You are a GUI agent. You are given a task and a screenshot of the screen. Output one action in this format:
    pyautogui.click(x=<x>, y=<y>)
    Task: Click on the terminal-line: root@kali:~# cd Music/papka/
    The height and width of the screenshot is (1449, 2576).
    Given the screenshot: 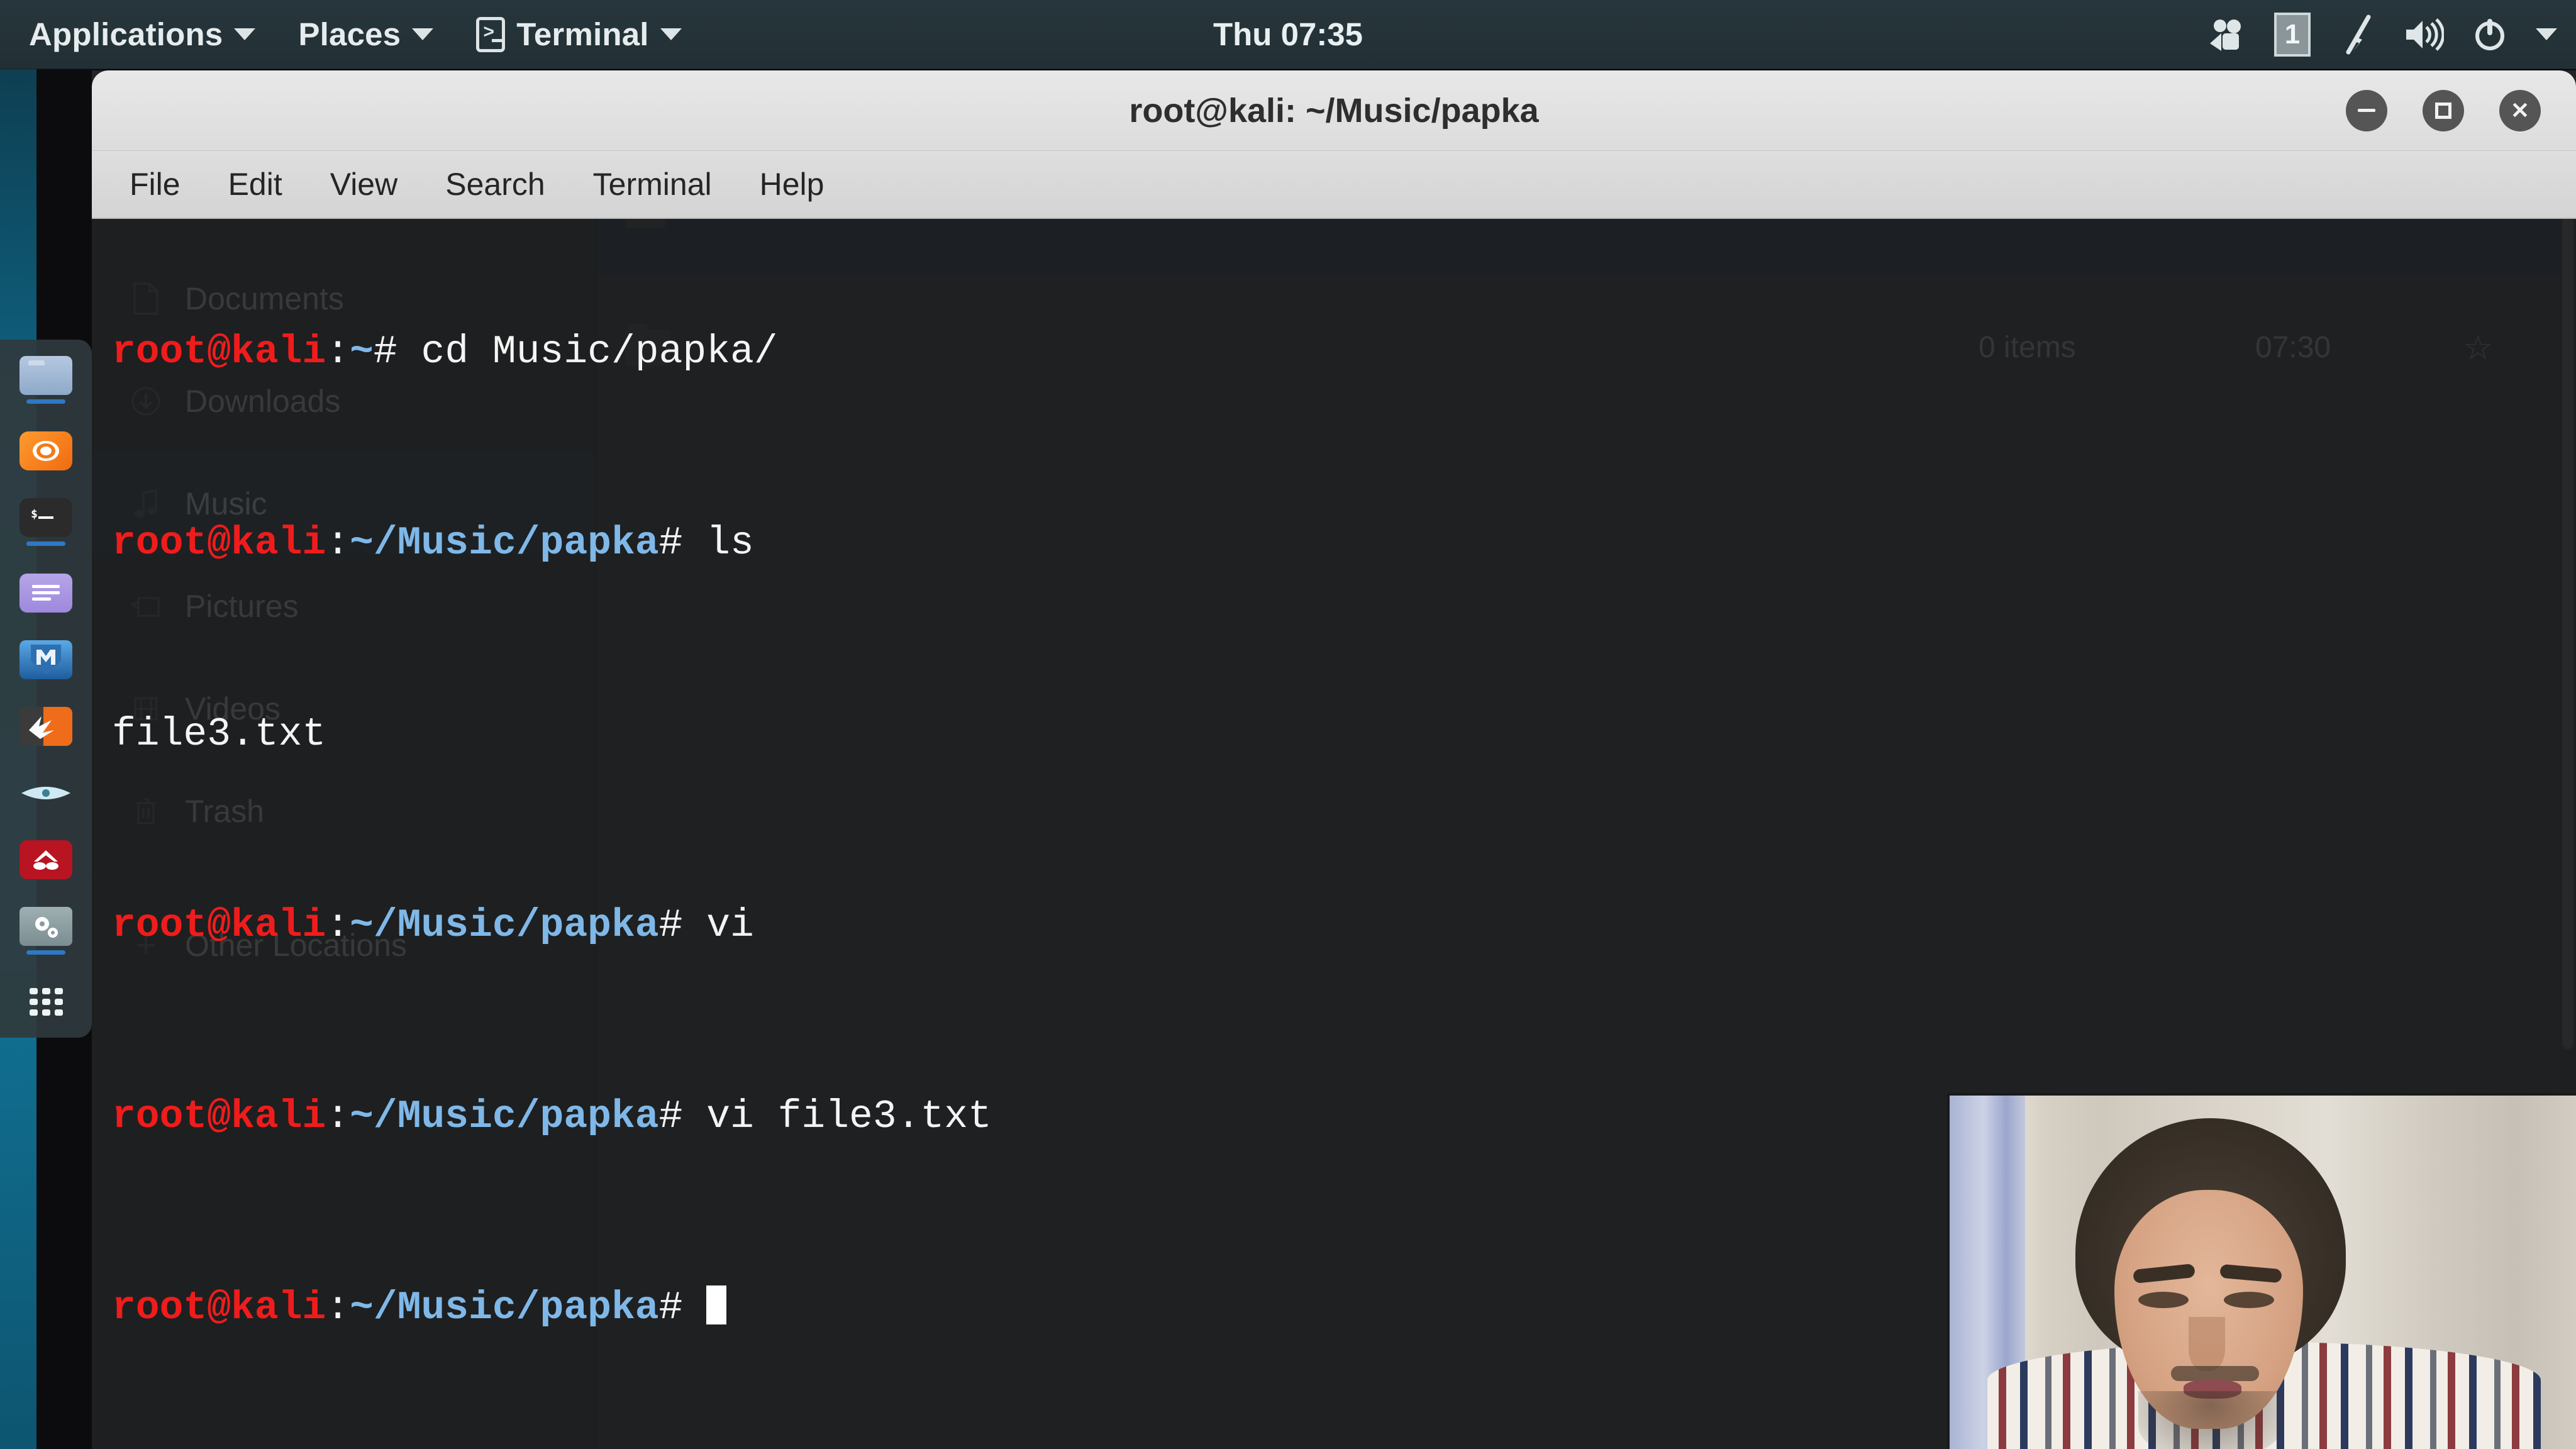 What is the action you would take?
    pyautogui.click(x=1344, y=352)
    